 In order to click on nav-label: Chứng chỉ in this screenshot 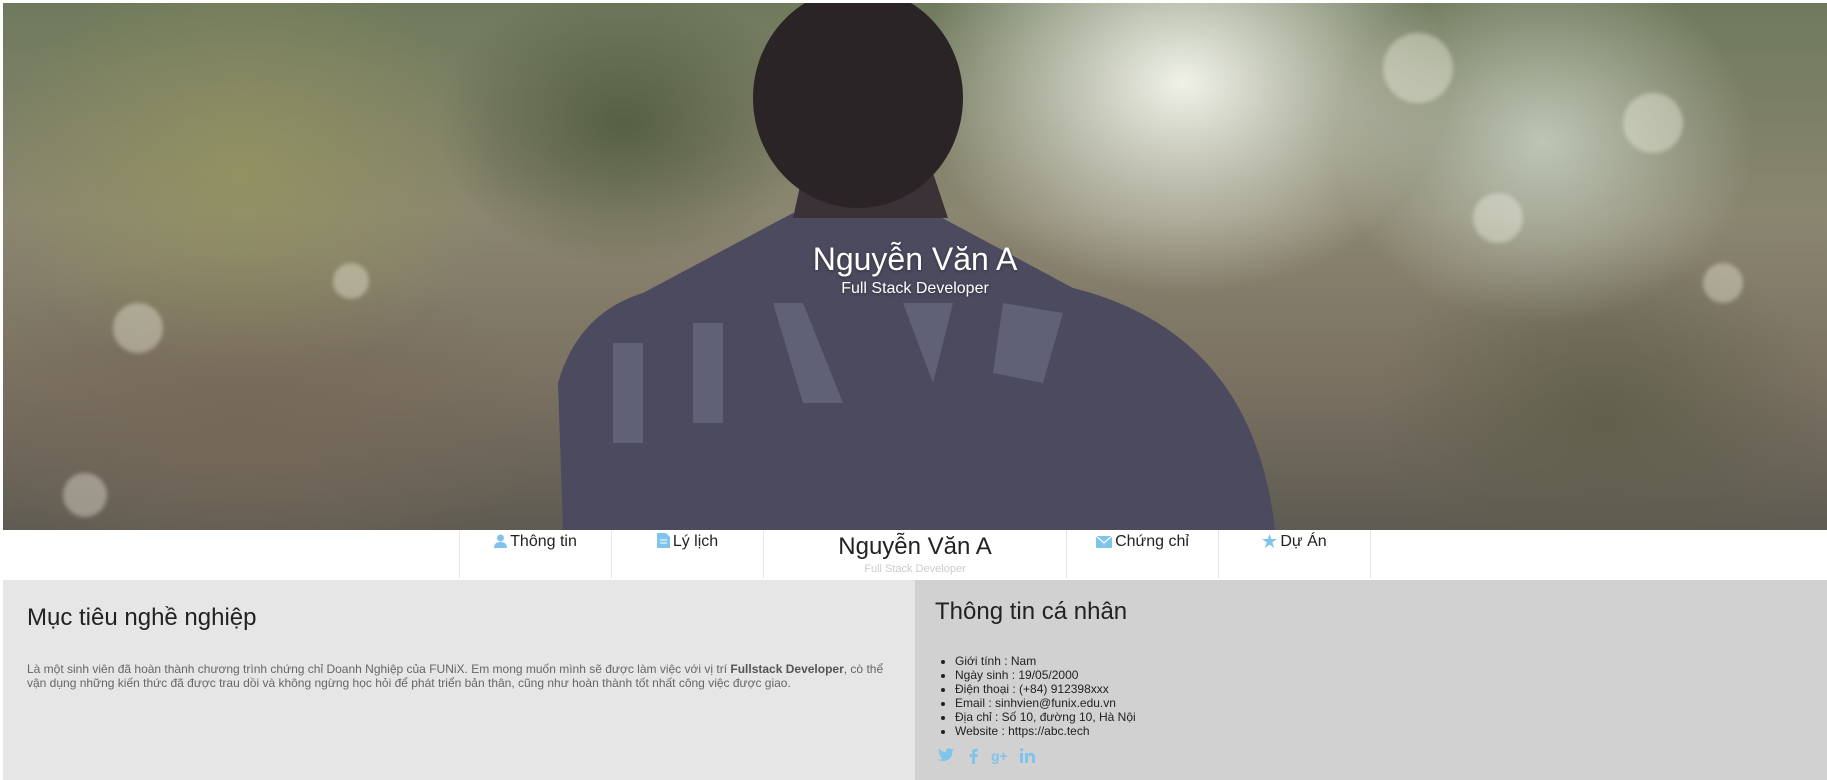, I will do `click(1152, 541)`.